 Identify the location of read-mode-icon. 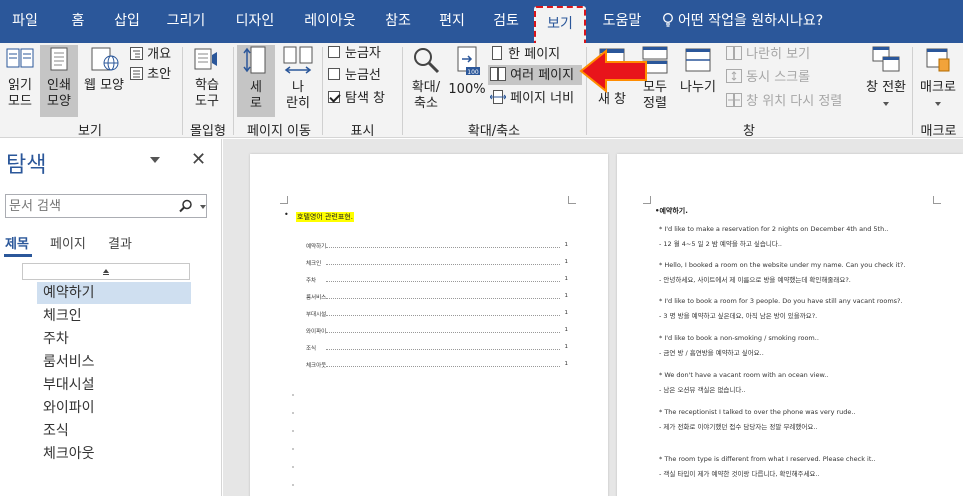
(20, 58).